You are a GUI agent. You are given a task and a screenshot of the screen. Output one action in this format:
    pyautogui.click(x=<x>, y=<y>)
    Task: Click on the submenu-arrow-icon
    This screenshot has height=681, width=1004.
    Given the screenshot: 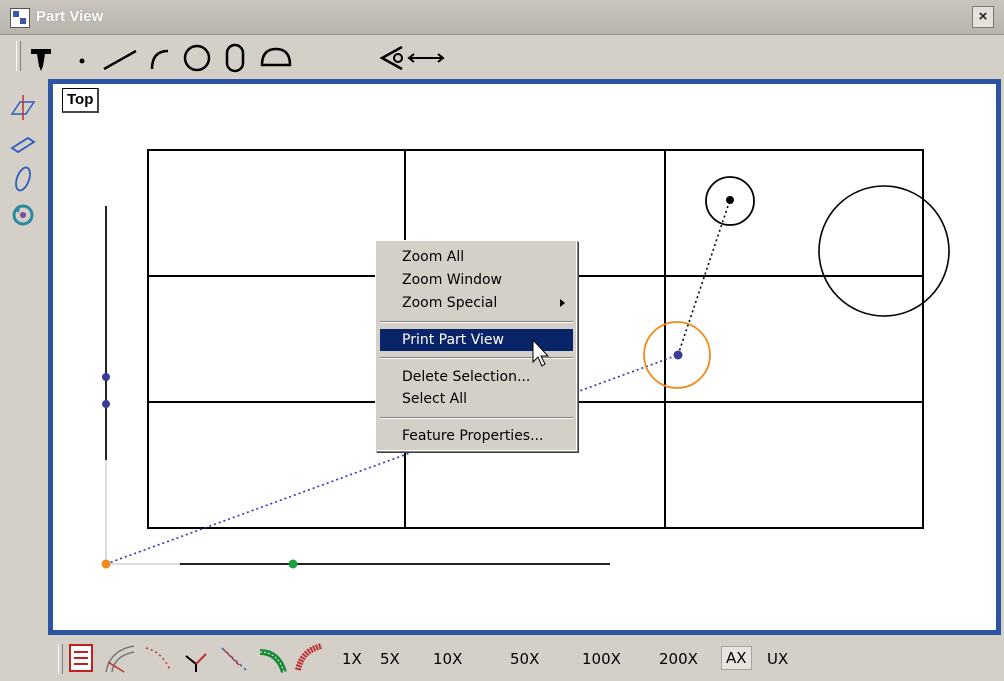 What is the action you would take?
    pyautogui.click(x=562, y=303)
    